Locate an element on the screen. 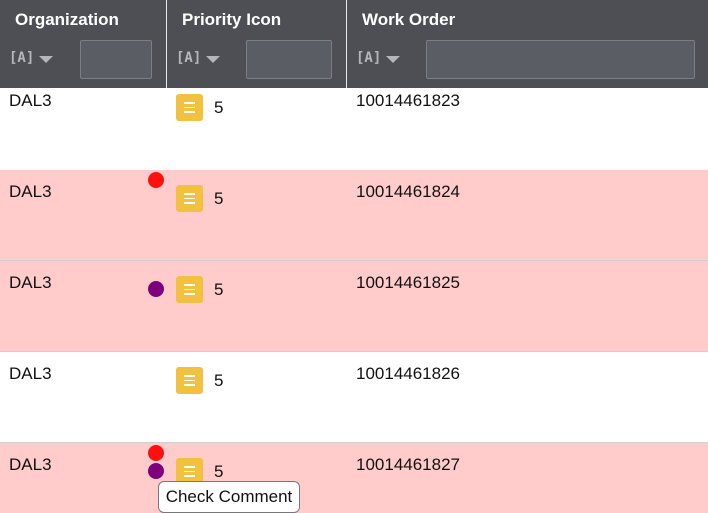 The height and width of the screenshot is (513, 708). work-order-cell: 10014461827 is located at coordinates (408, 464).